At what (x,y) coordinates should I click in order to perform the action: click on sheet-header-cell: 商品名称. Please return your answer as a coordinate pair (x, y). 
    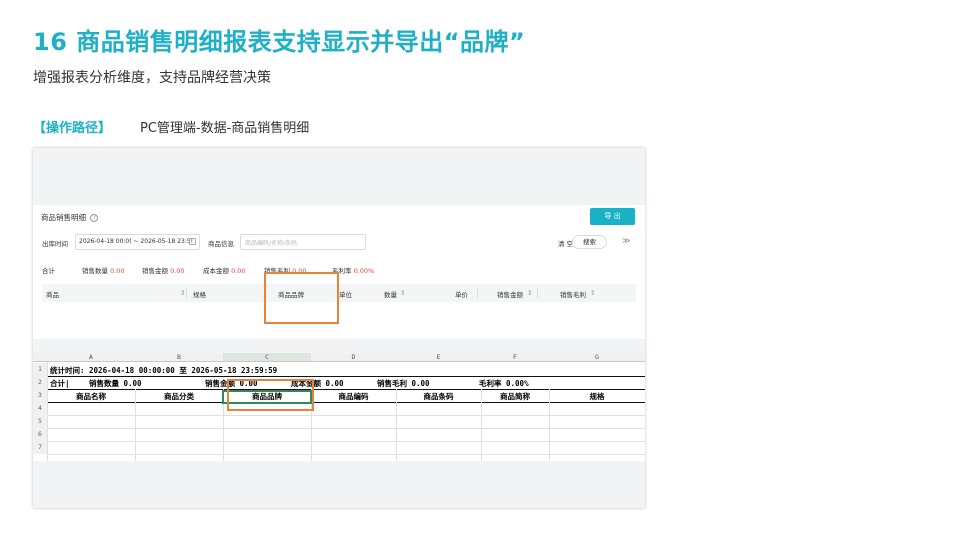
    Looking at the image, I should click on (91, 396).